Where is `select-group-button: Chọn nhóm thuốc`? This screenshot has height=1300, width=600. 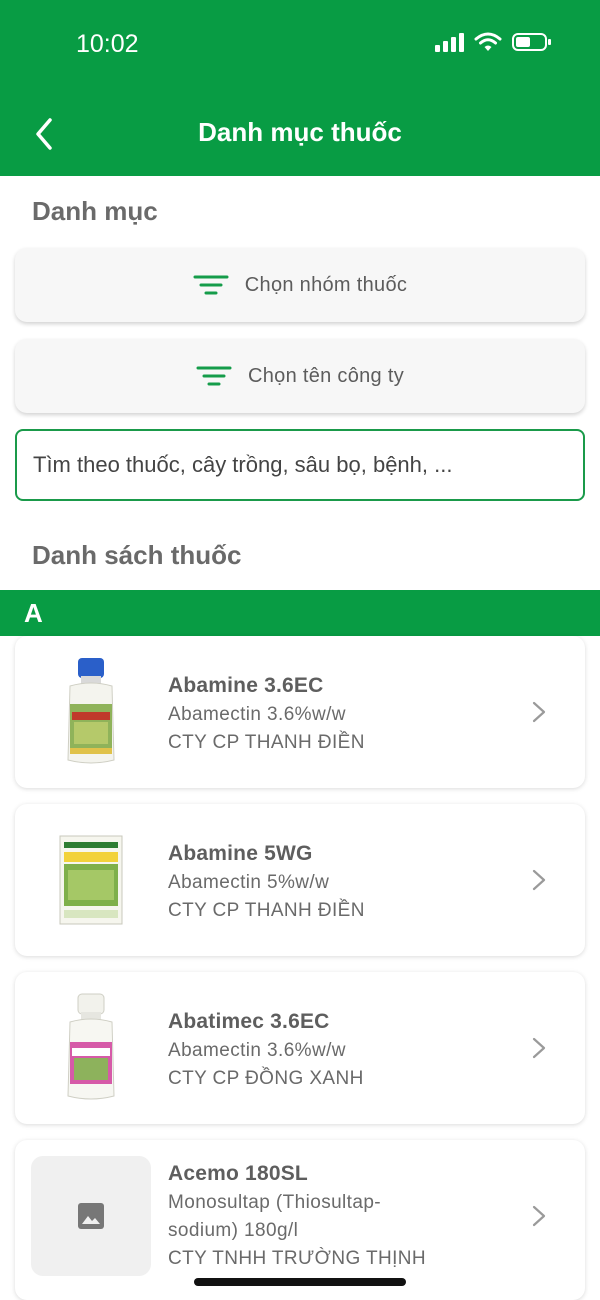
select-group-button: Chọn nhóm thuốc is located at coordinates (300, 285).